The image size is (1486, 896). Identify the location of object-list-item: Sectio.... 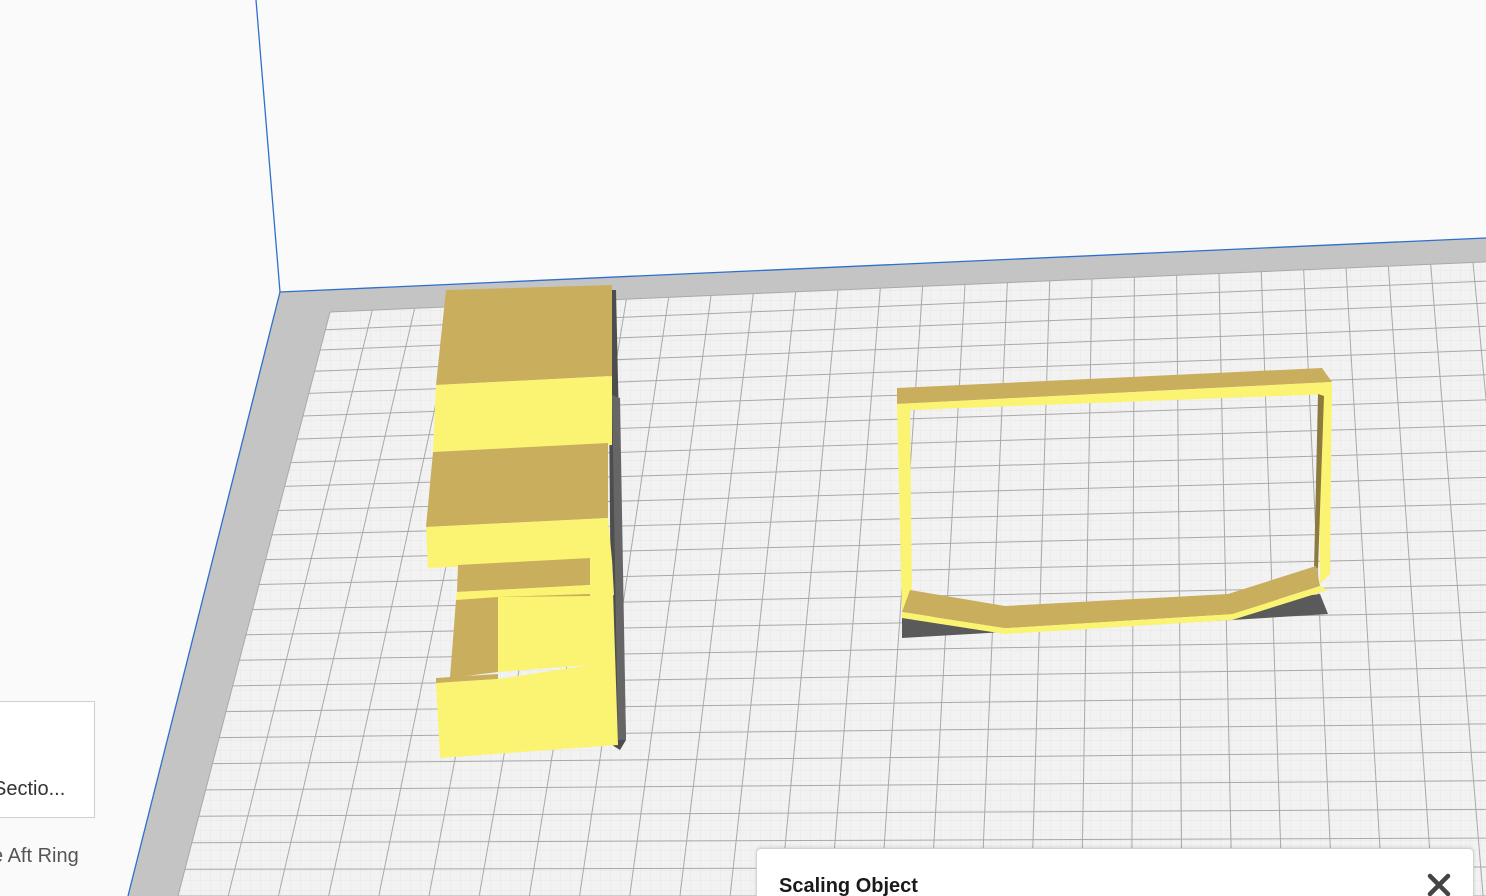
(32, 789).